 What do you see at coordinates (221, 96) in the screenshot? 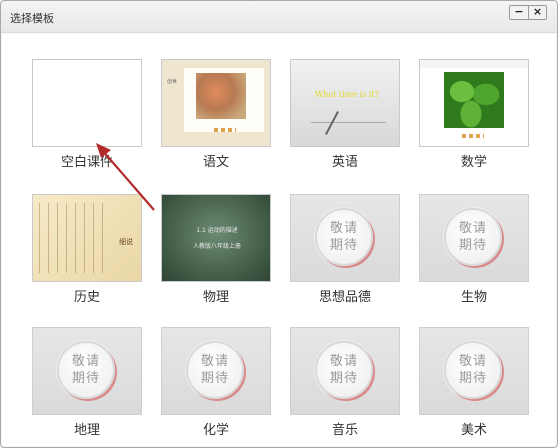
I see `flower-image` at bounding box center [221, 96].